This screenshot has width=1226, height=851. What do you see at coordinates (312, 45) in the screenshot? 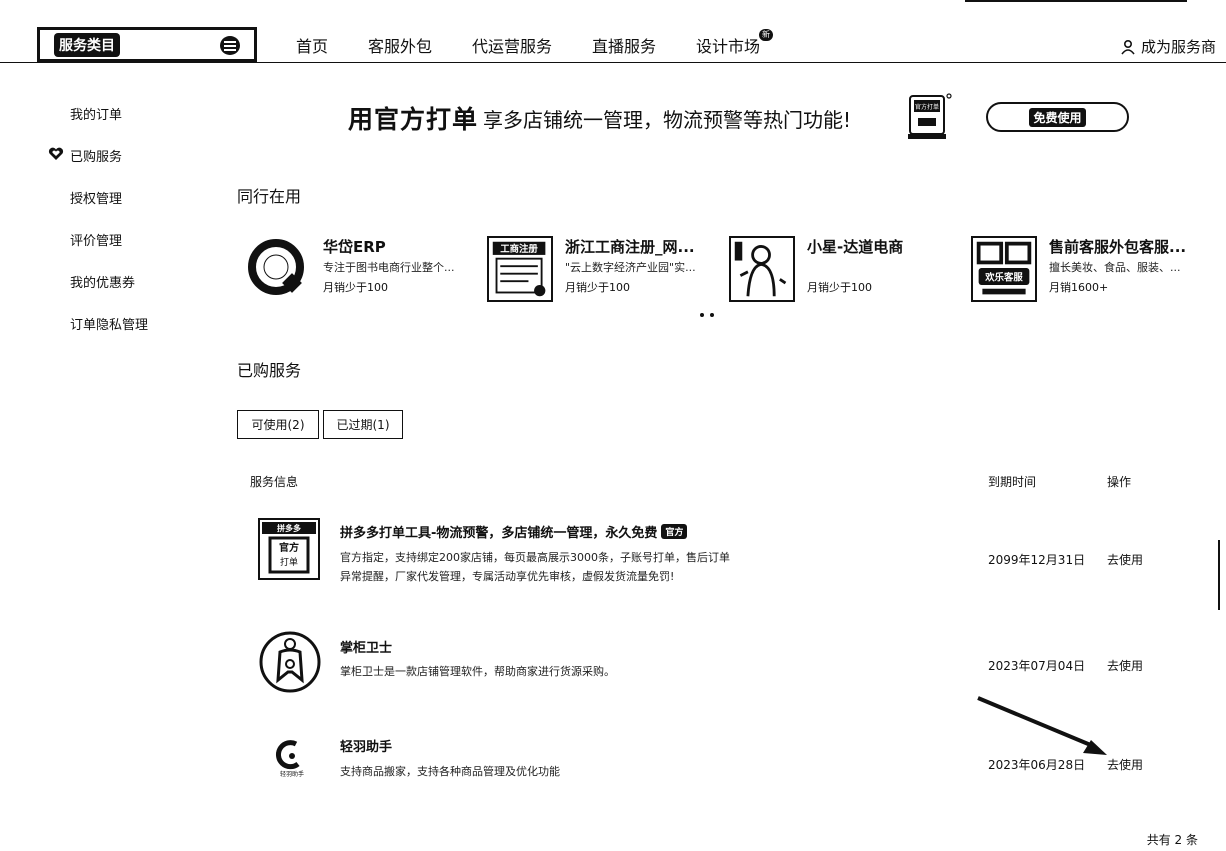
I see `nav-home: 首页` at bounding box center [312, 45].